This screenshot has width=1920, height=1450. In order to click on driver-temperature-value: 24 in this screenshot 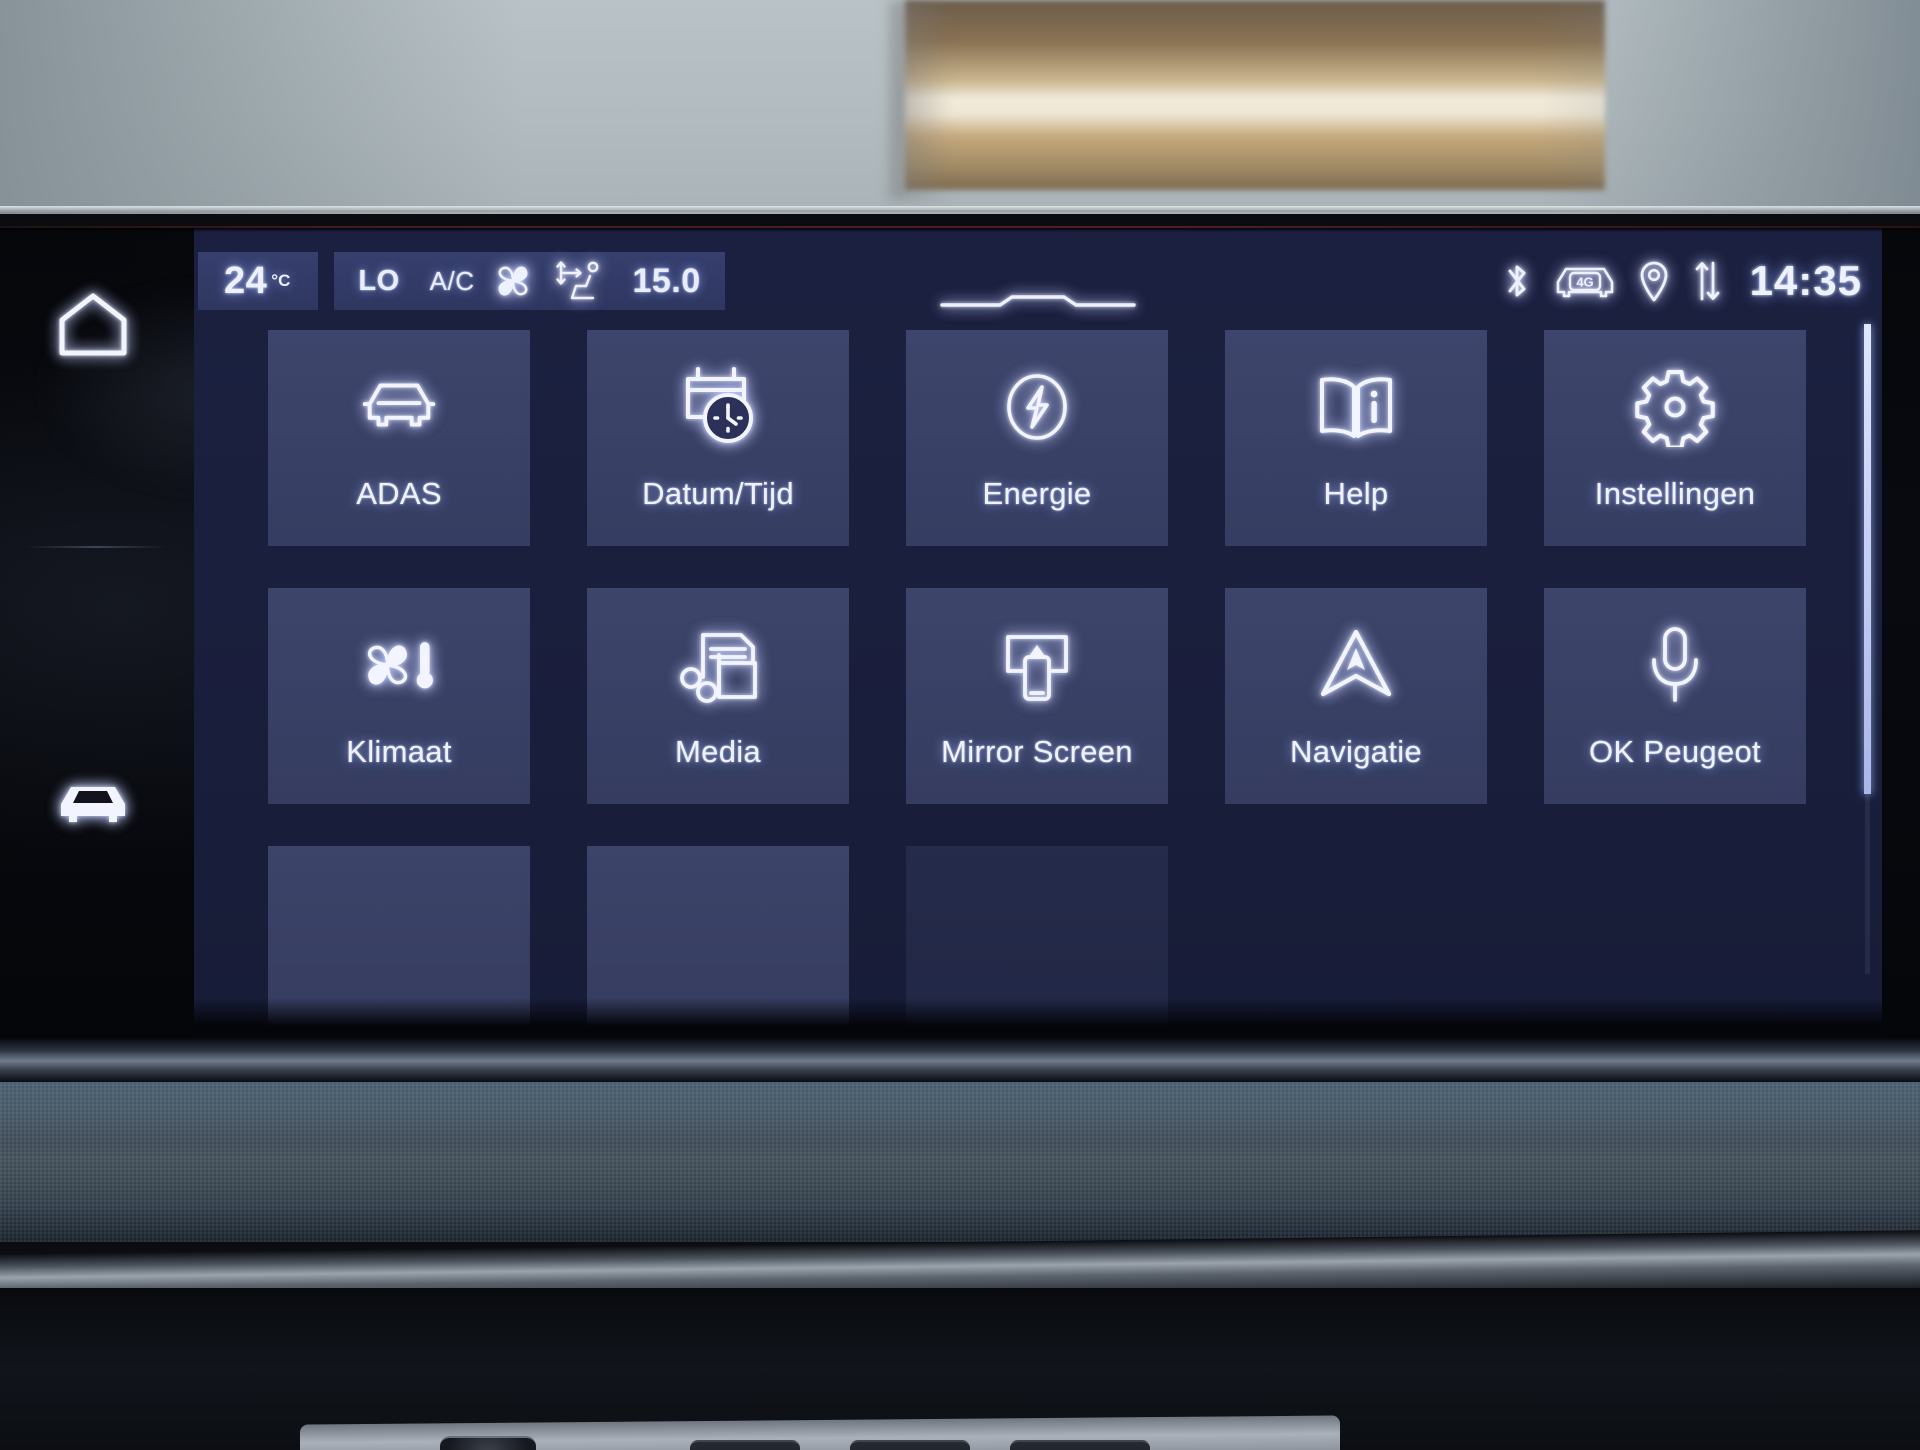, I will do `click(246, 281)`.